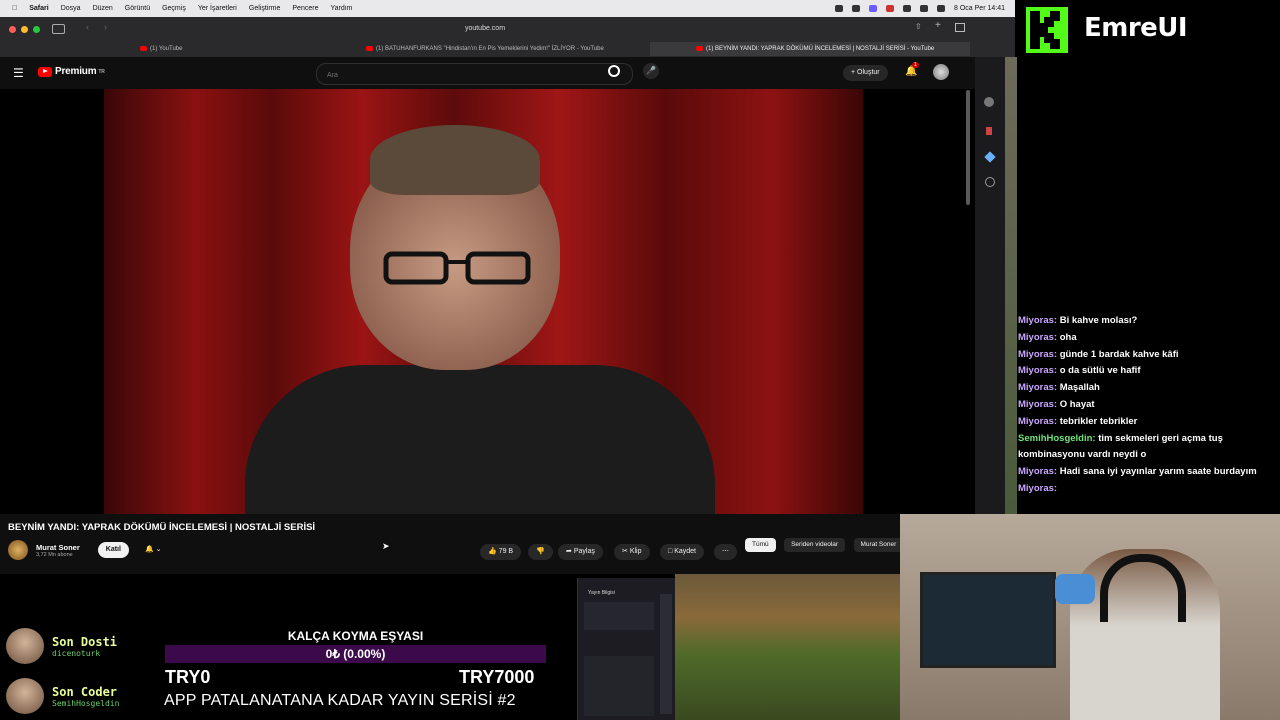 The width and height of the screenshot is (1280, 720). Describe the element at coordinates (941, 72) in the screenshot. I see `account-avatar` at that location.